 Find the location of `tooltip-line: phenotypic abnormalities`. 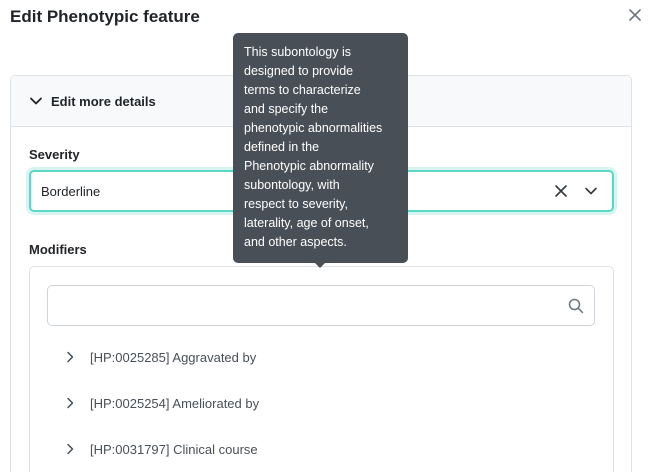

tooltip-line: phenotypic abnormalities is located at coordinates (313, 128).